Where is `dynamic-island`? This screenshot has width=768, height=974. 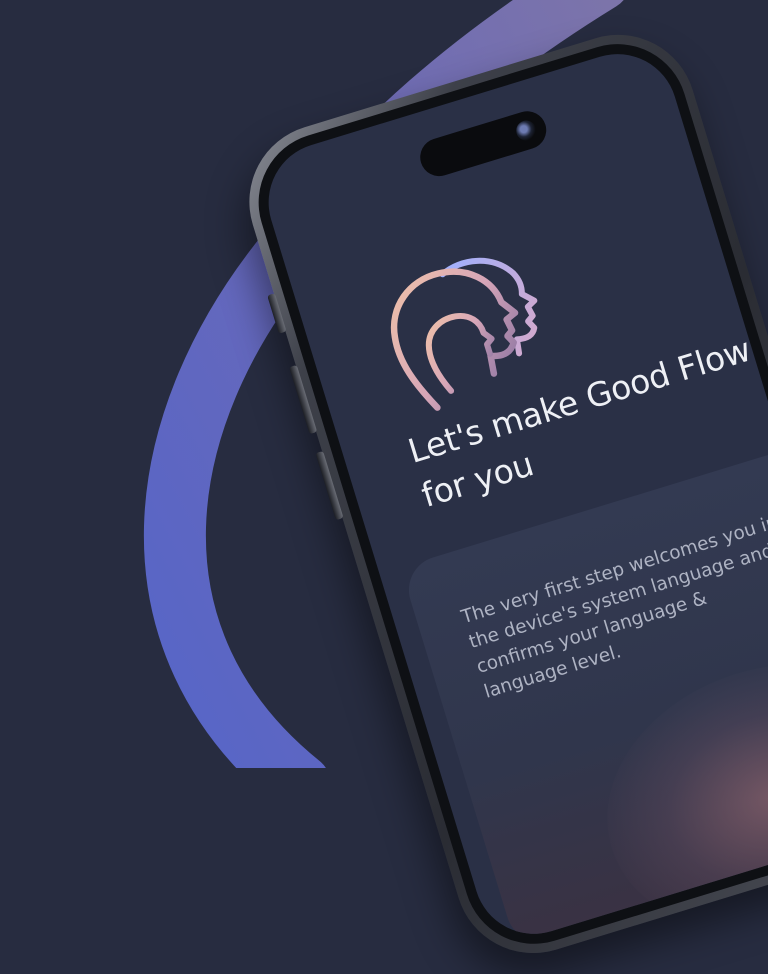 dynamic-island is located at coordinates (483, 143).